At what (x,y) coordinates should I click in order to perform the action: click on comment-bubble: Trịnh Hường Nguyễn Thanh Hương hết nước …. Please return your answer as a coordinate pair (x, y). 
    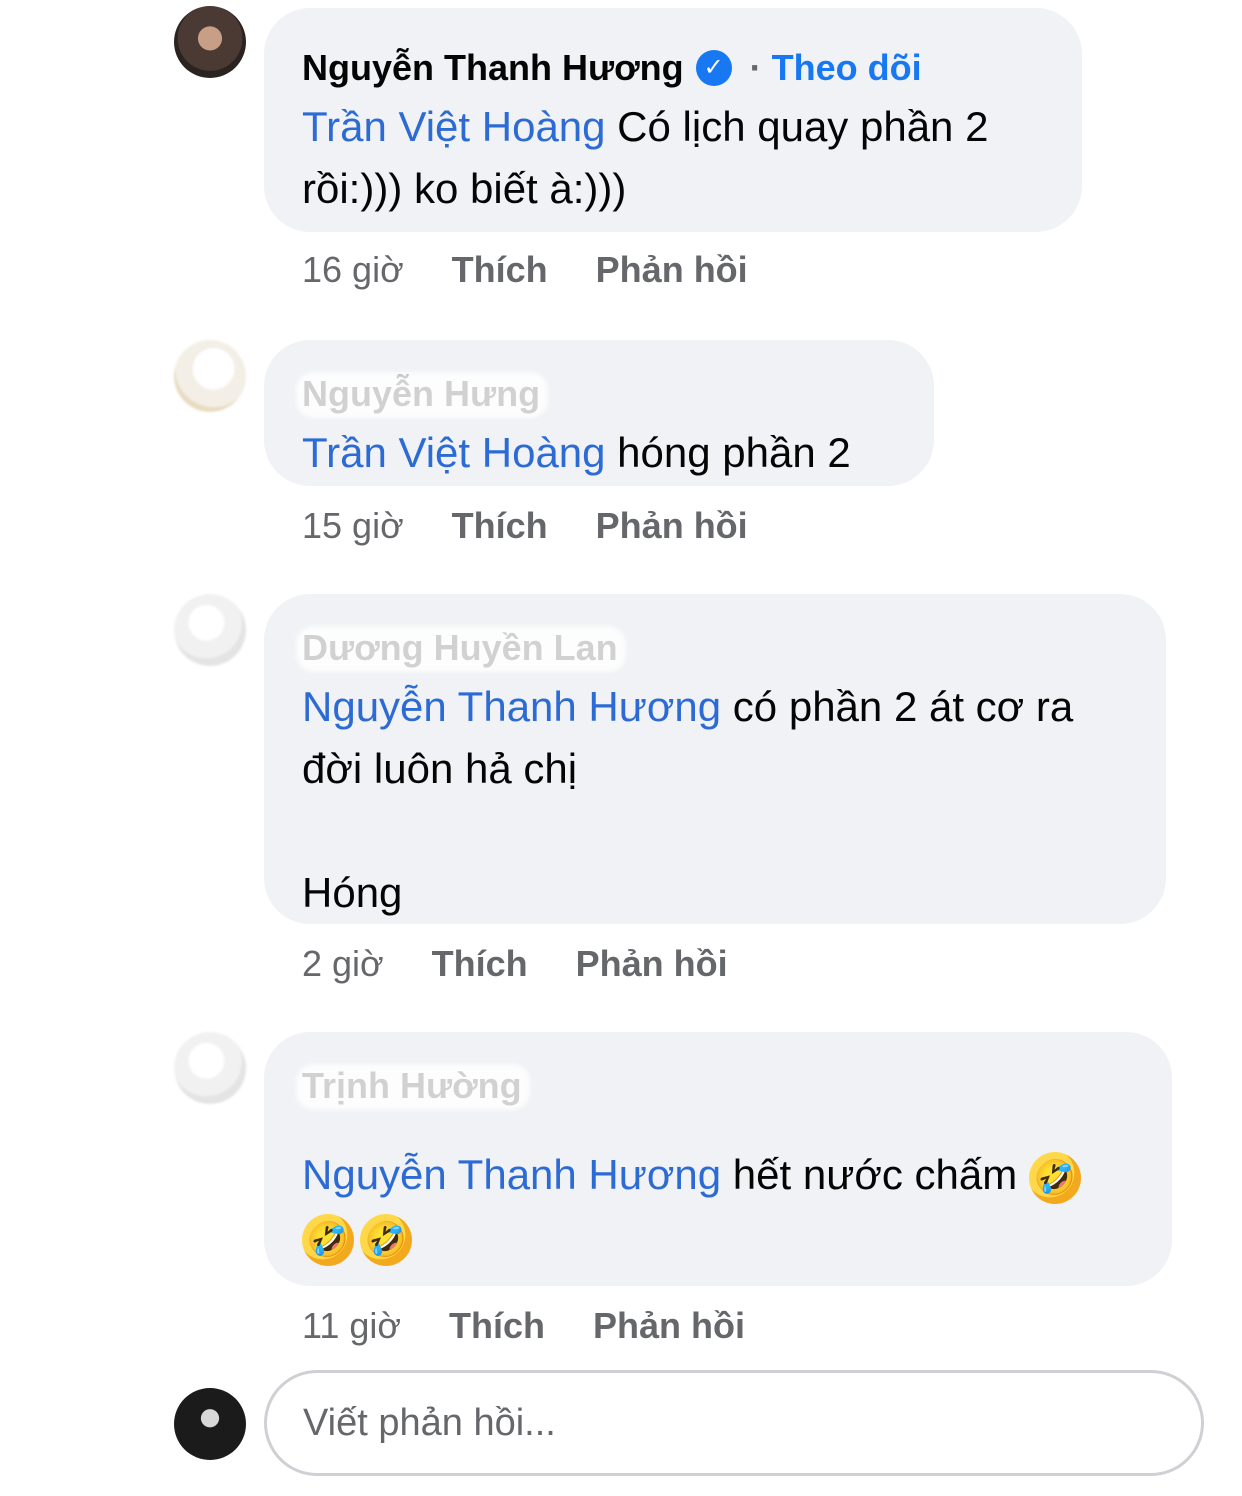
    Looking at the image, I should click on (718, 1159).